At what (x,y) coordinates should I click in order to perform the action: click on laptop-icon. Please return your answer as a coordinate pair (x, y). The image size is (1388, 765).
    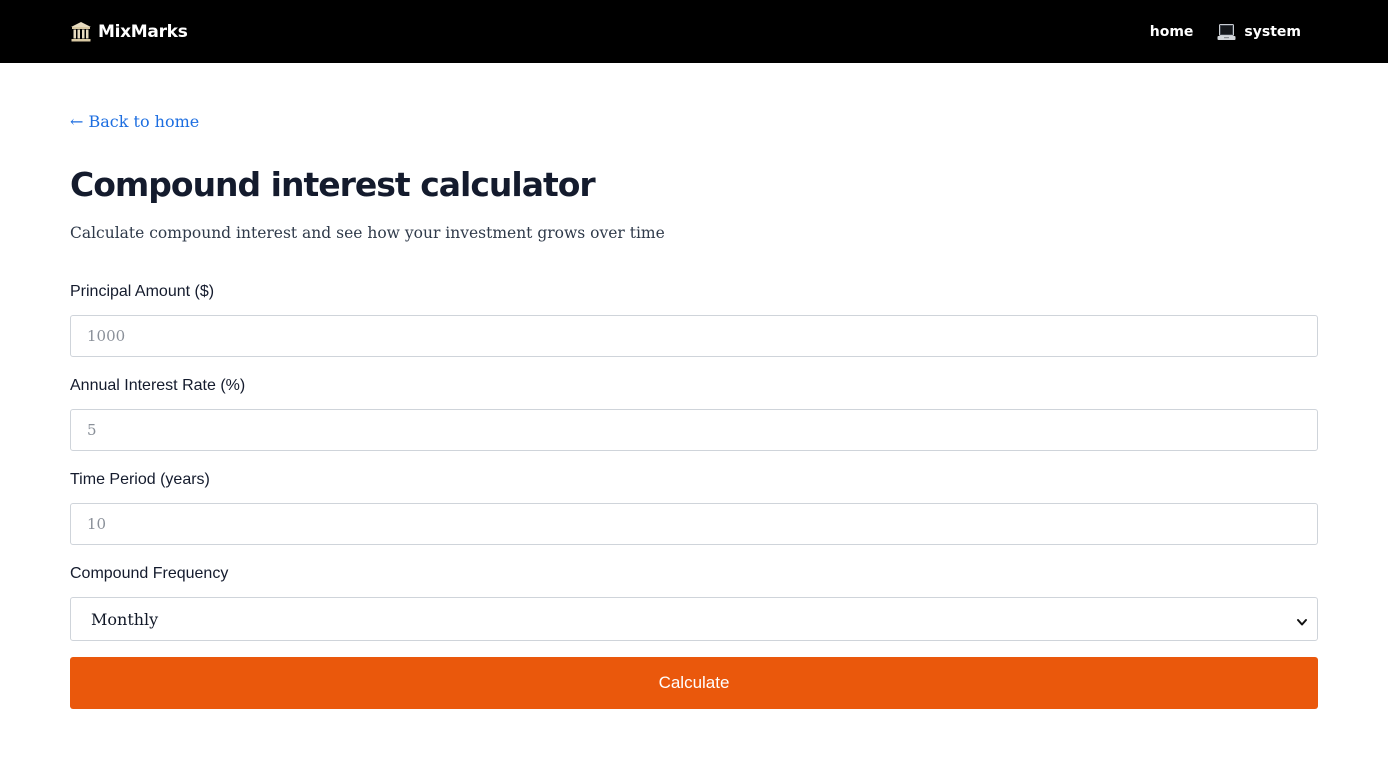
    Looking at the image, I should click on (1226, 32).